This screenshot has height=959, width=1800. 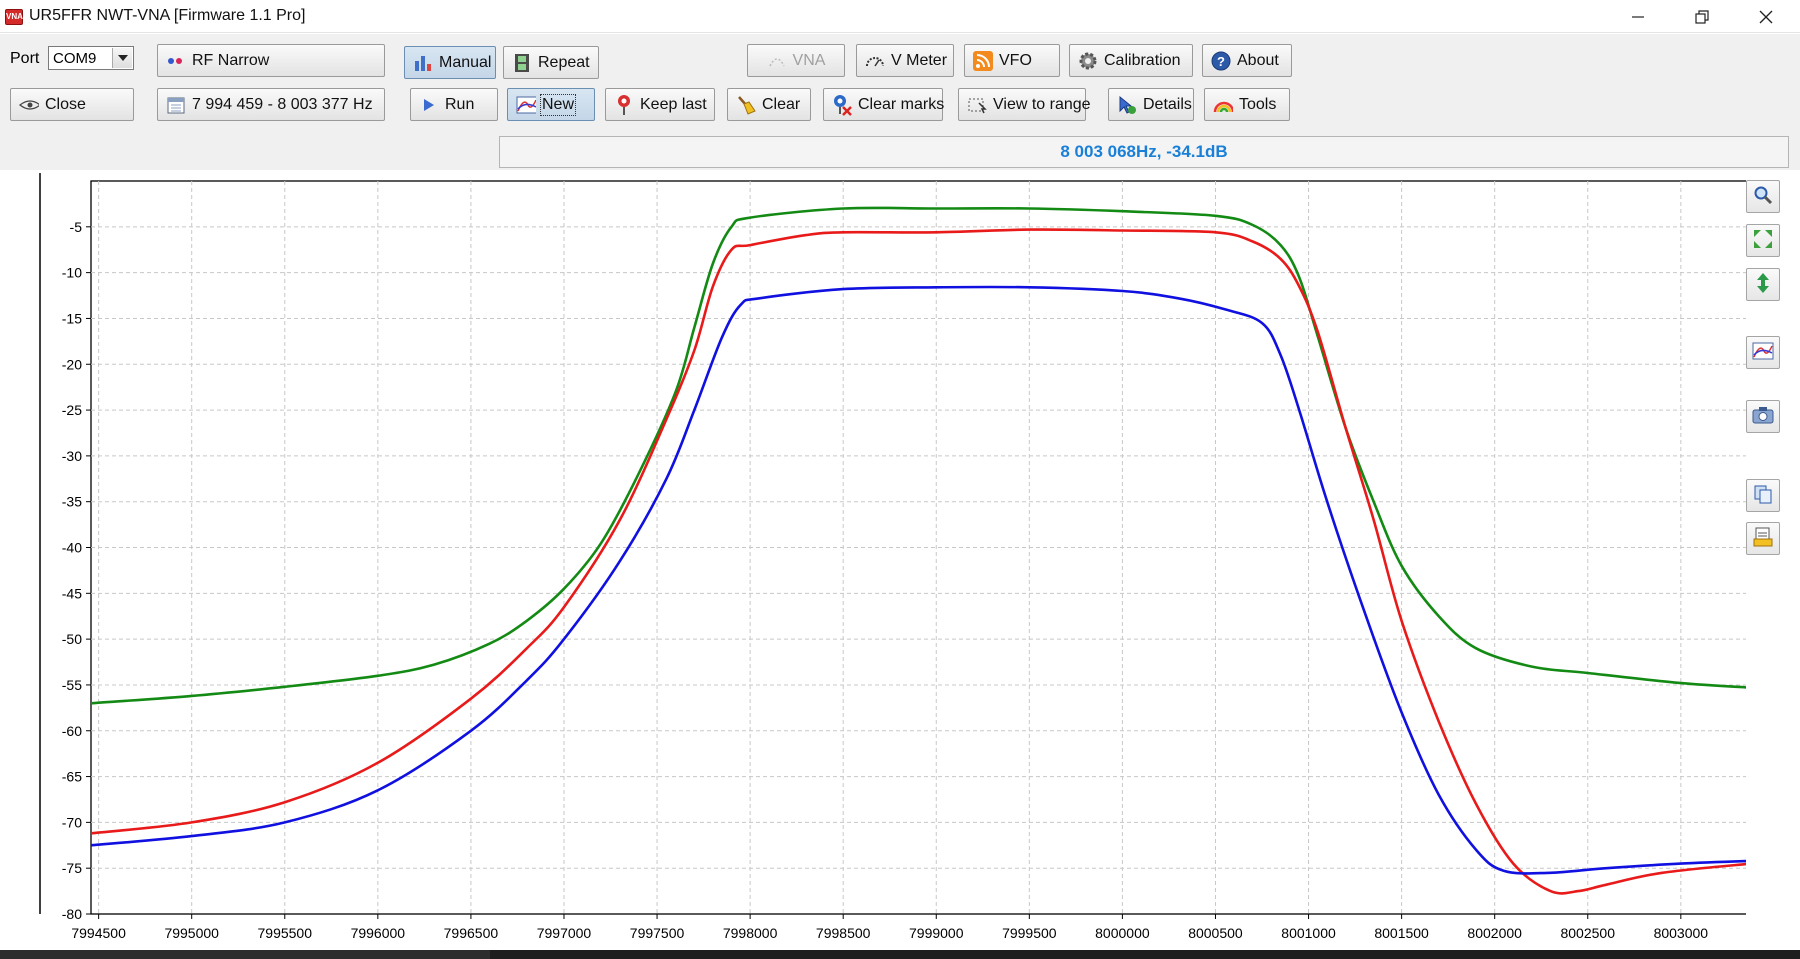 What do you see at coordinates (429, 105) in the screenshot?
I see `play-icon` at bounding box center [429, 105].